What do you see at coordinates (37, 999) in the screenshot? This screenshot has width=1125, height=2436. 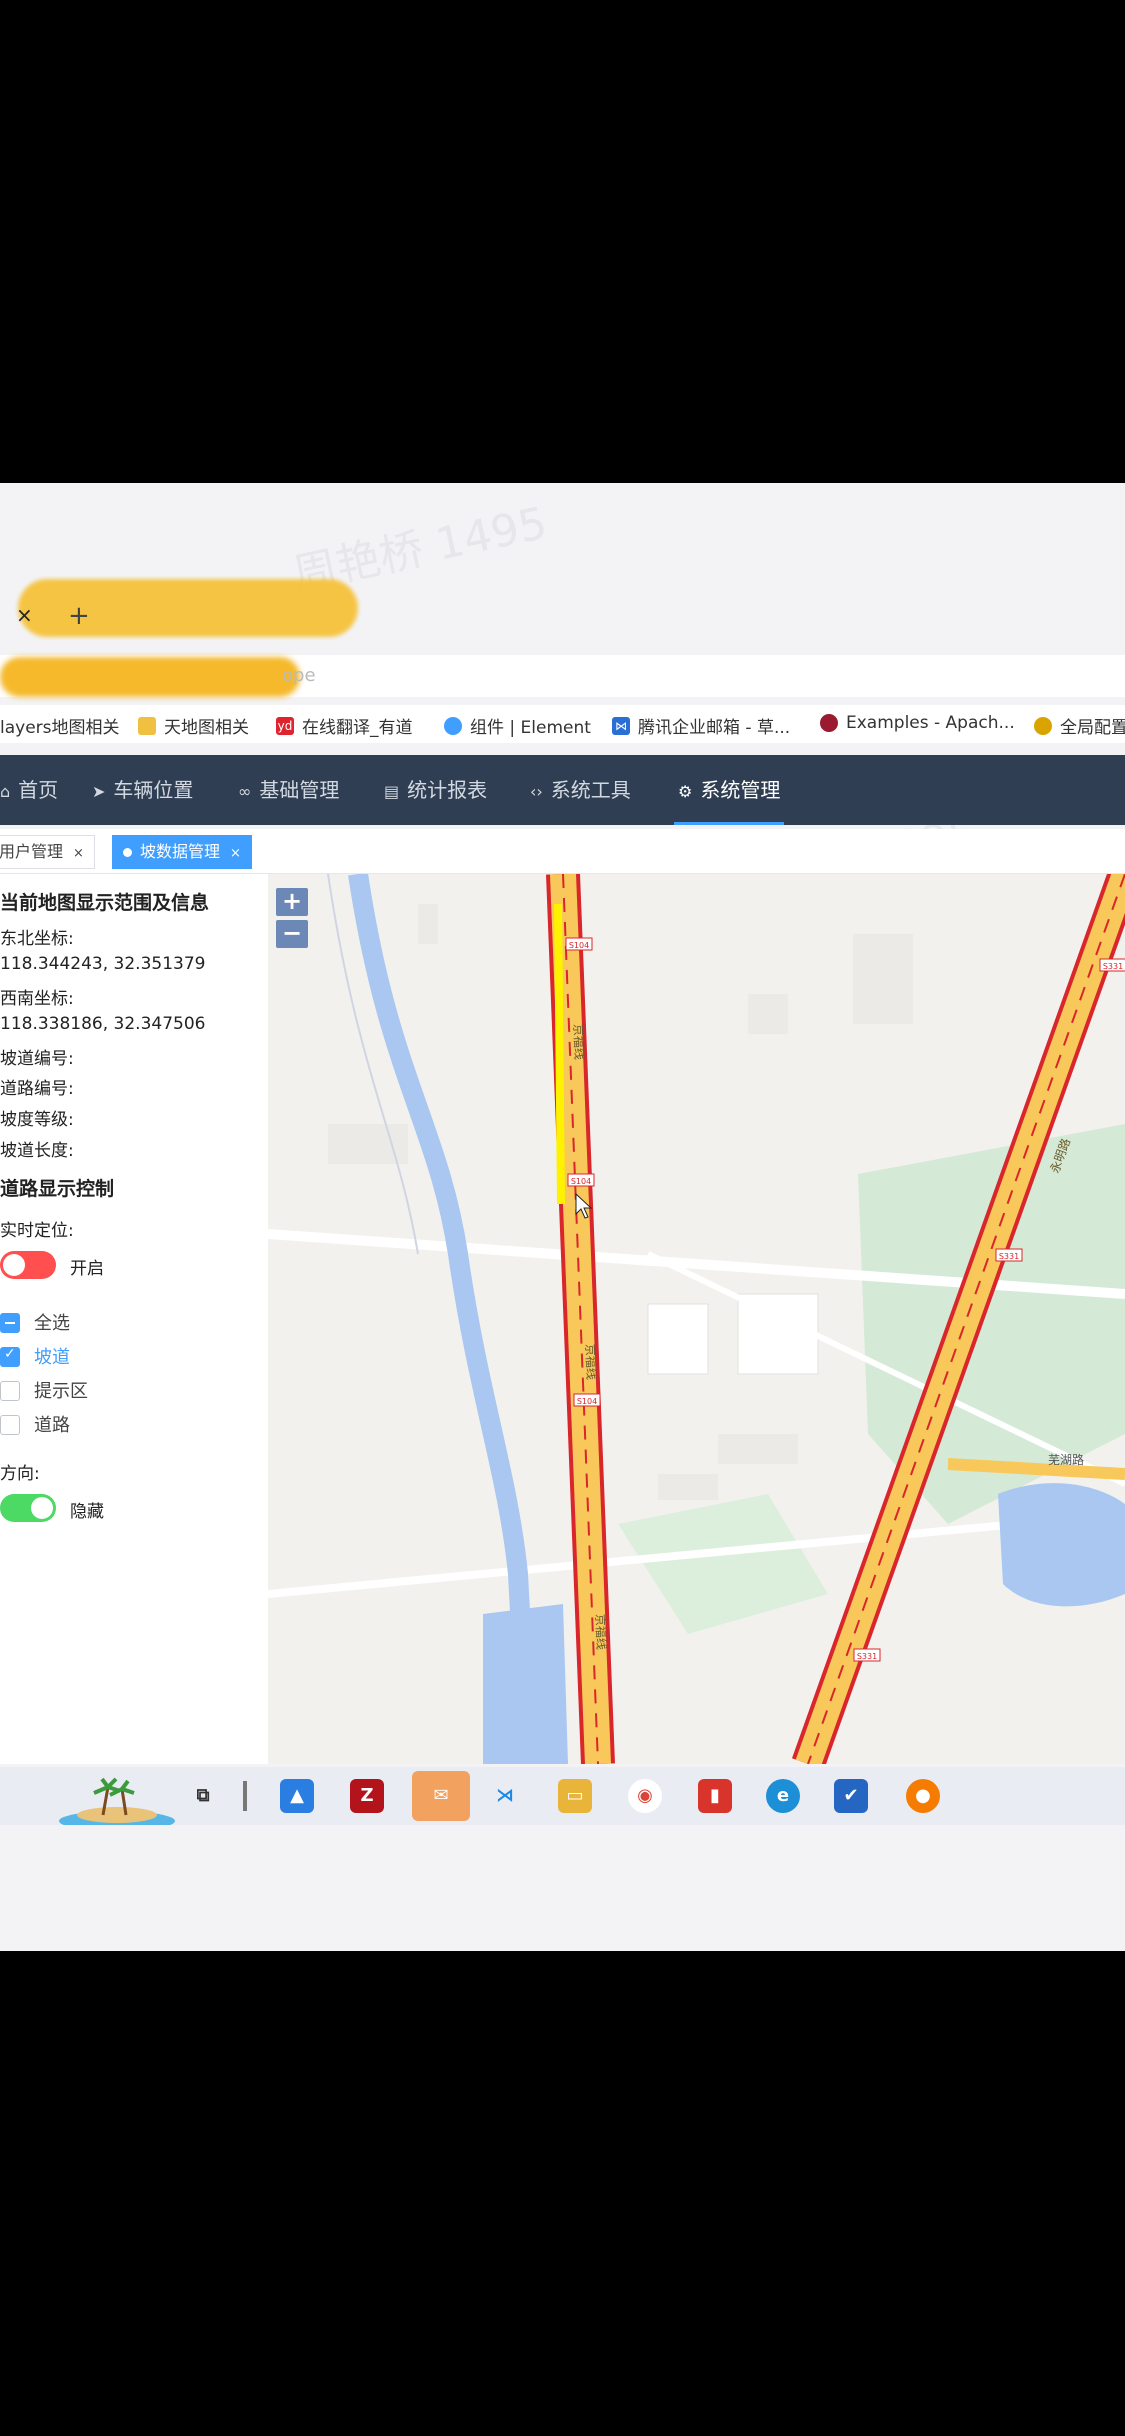 I see `sw-coord-label: 西南坐标:` at bounding box center [37, 999].